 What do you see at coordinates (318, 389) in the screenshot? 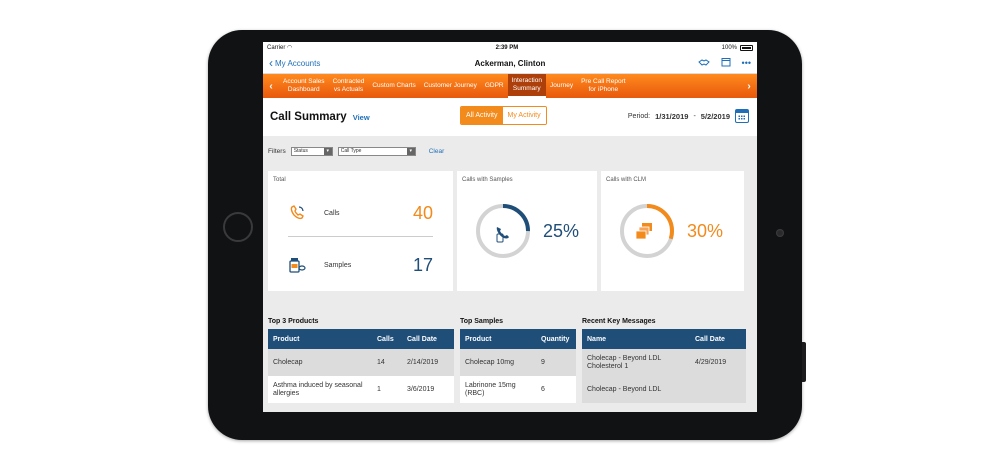
I see `table-cell: Asthma induced by seasonal allergies` at bounding box center [318, 389].